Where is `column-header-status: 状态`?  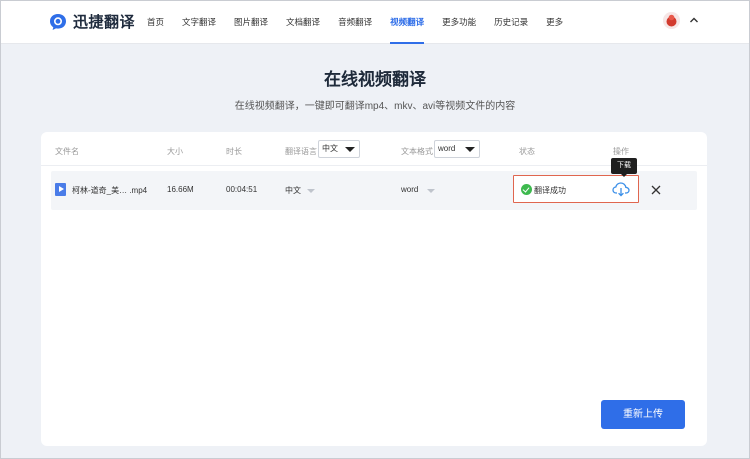
column-header-status: 状态 is located at coordinates (527, 151).